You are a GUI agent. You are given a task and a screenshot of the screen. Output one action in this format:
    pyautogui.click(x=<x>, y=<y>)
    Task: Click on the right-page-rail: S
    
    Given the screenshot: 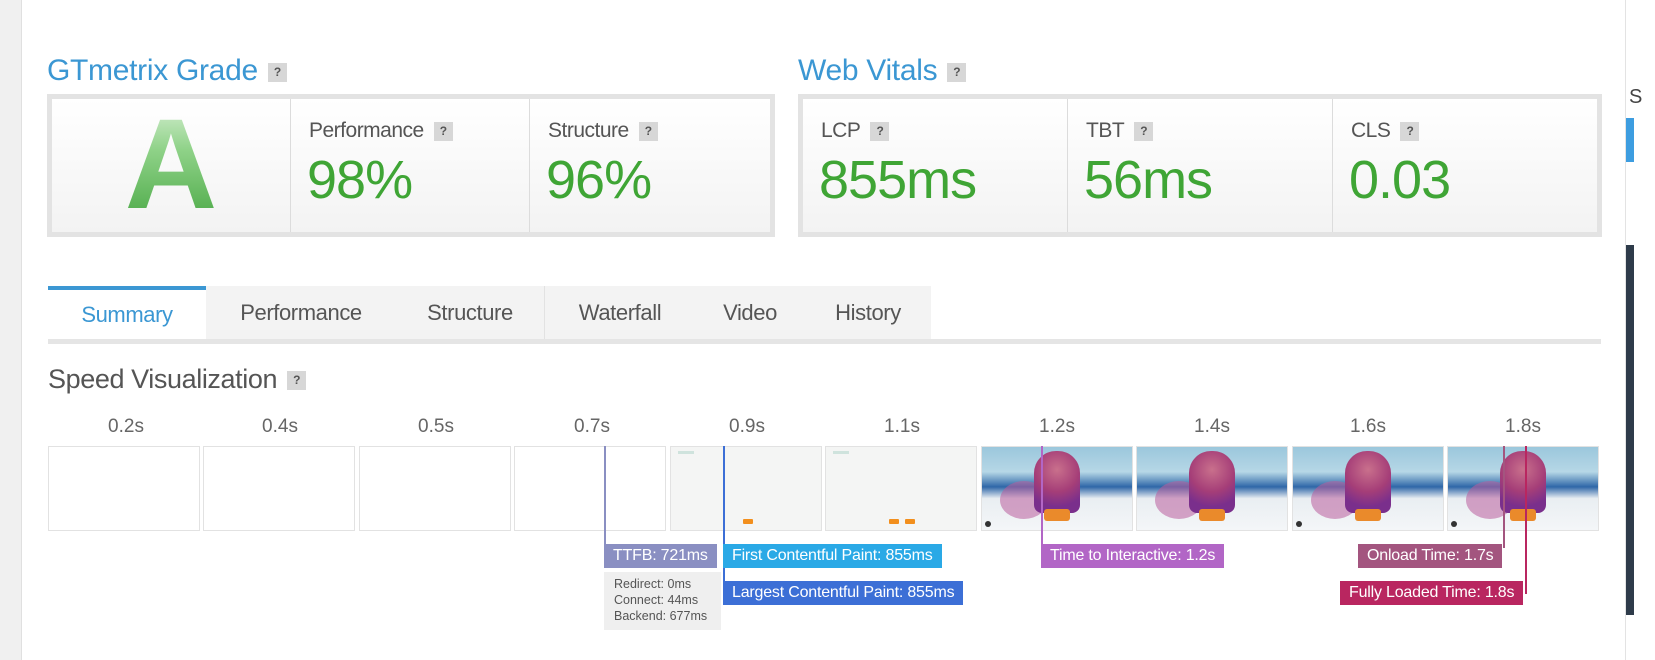 What is the action you would take?
    pyautogui.click(x=1640, y=330)
    